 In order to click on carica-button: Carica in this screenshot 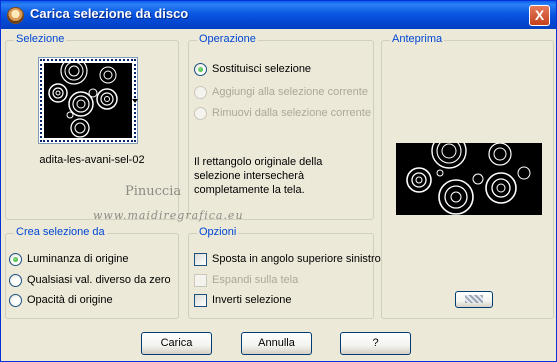, I will do `click(176, 343)`.